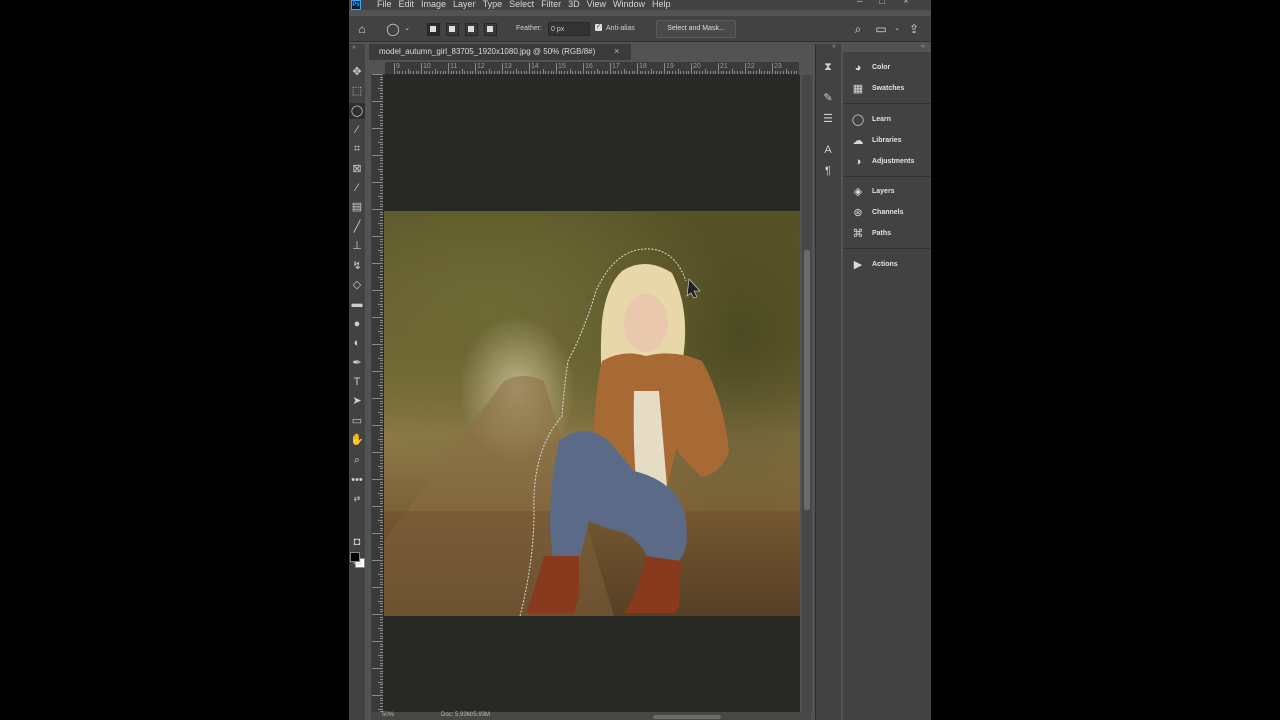 The width and height of the screenshot is (1280, 720). I want to click on menu-3d: 3D, so click(577, 5).